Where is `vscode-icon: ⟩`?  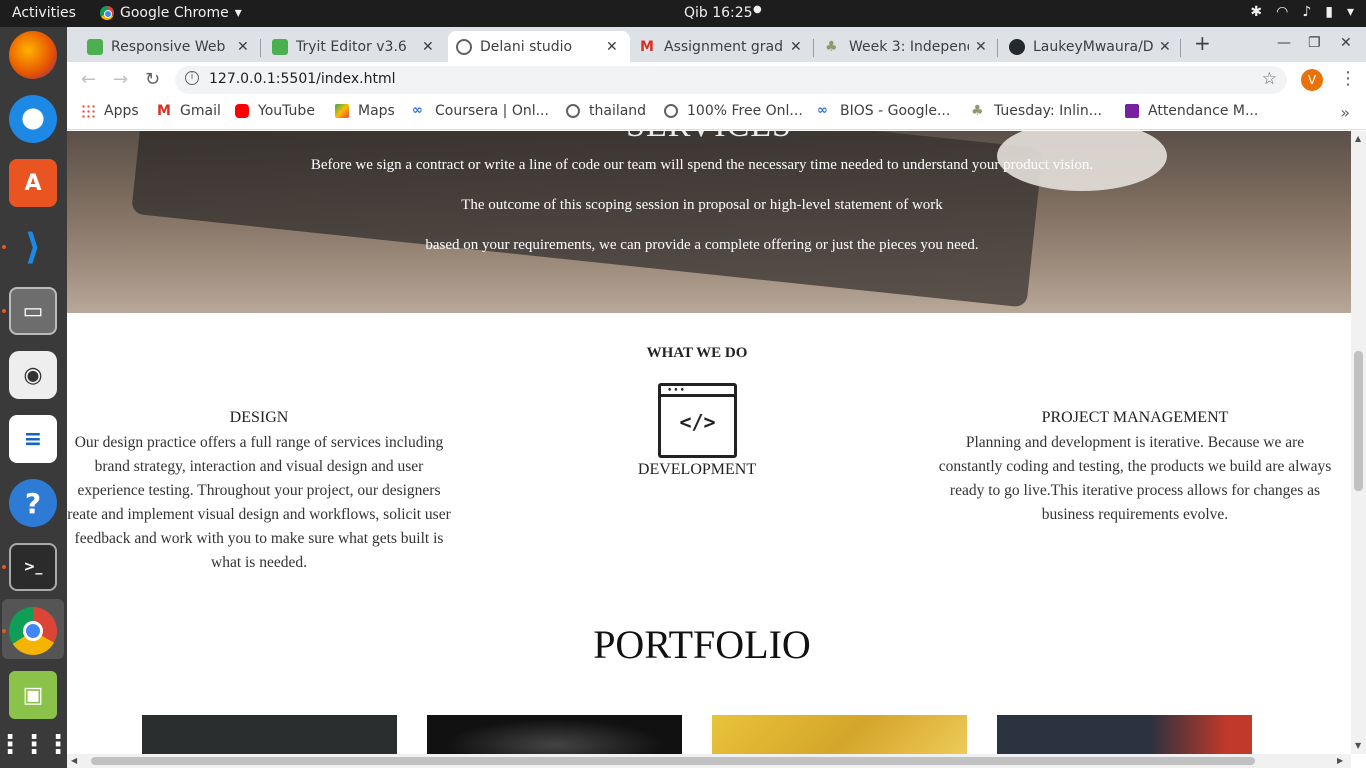
vscode-icon: ⟩ is located at coordinates (33, 247).